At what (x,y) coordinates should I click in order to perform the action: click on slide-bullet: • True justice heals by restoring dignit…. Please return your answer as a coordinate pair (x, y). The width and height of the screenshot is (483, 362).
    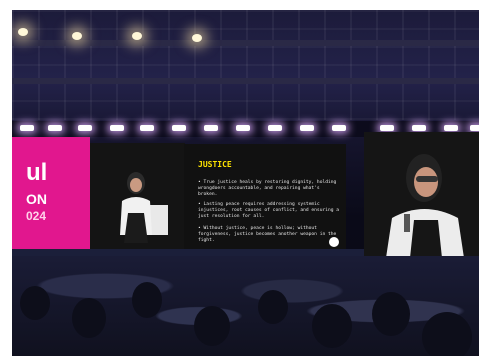
    Looking at the image, I should click on (267, 188).